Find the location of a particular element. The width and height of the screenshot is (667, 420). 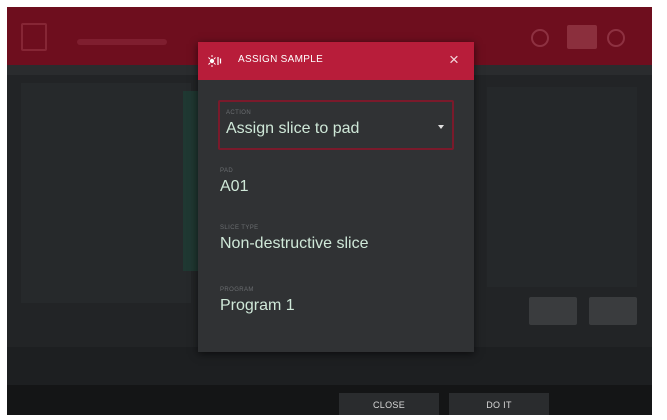

do-it-button: DO IT is located at coordinates (499, 404).